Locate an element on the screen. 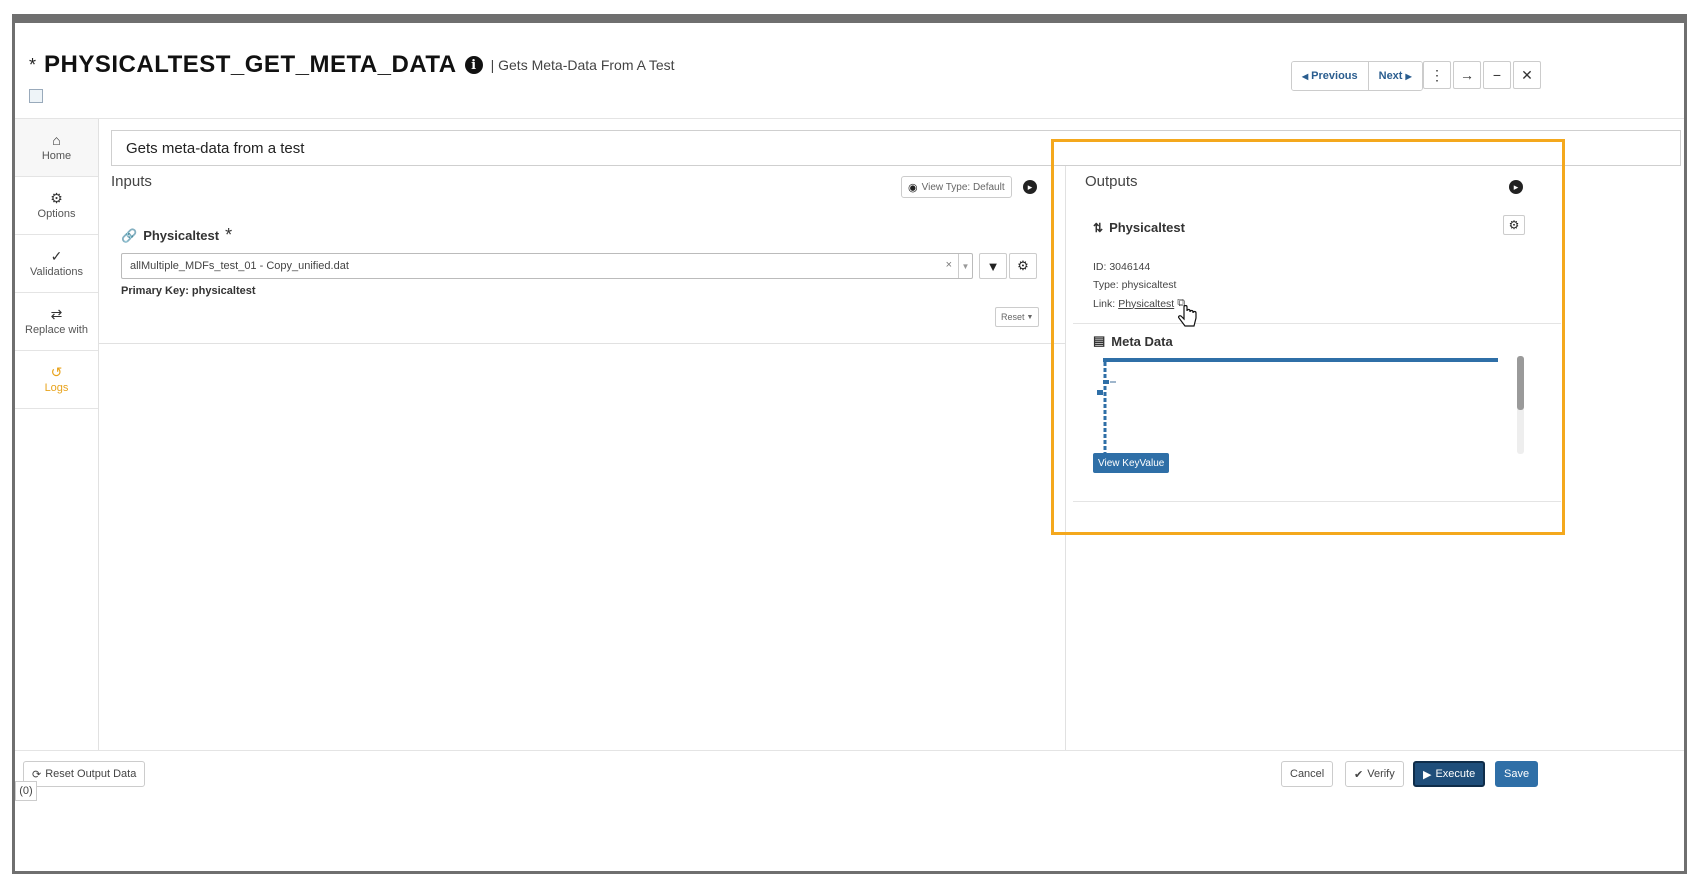 This screenshot has height=889, width=1699. more-menu-icon: ⋮ is located at coordinates (1437, 75).